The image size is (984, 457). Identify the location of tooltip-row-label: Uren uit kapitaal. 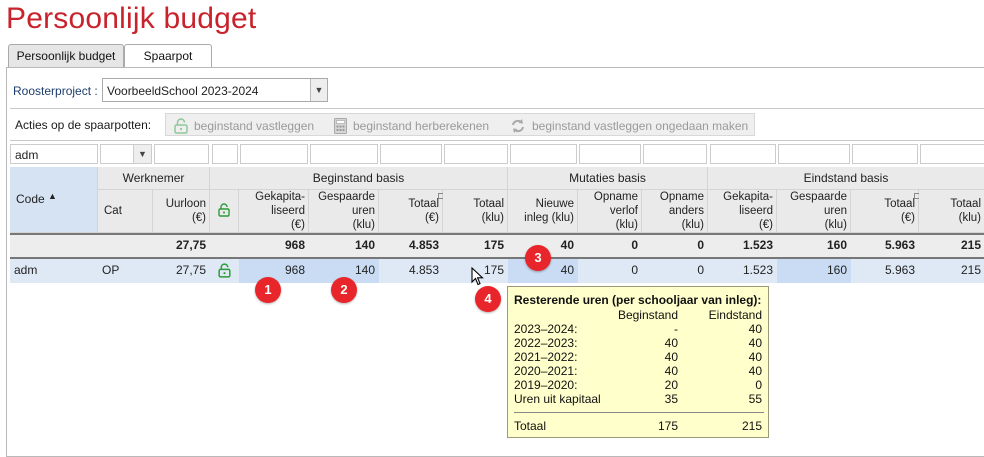
(557, 399).